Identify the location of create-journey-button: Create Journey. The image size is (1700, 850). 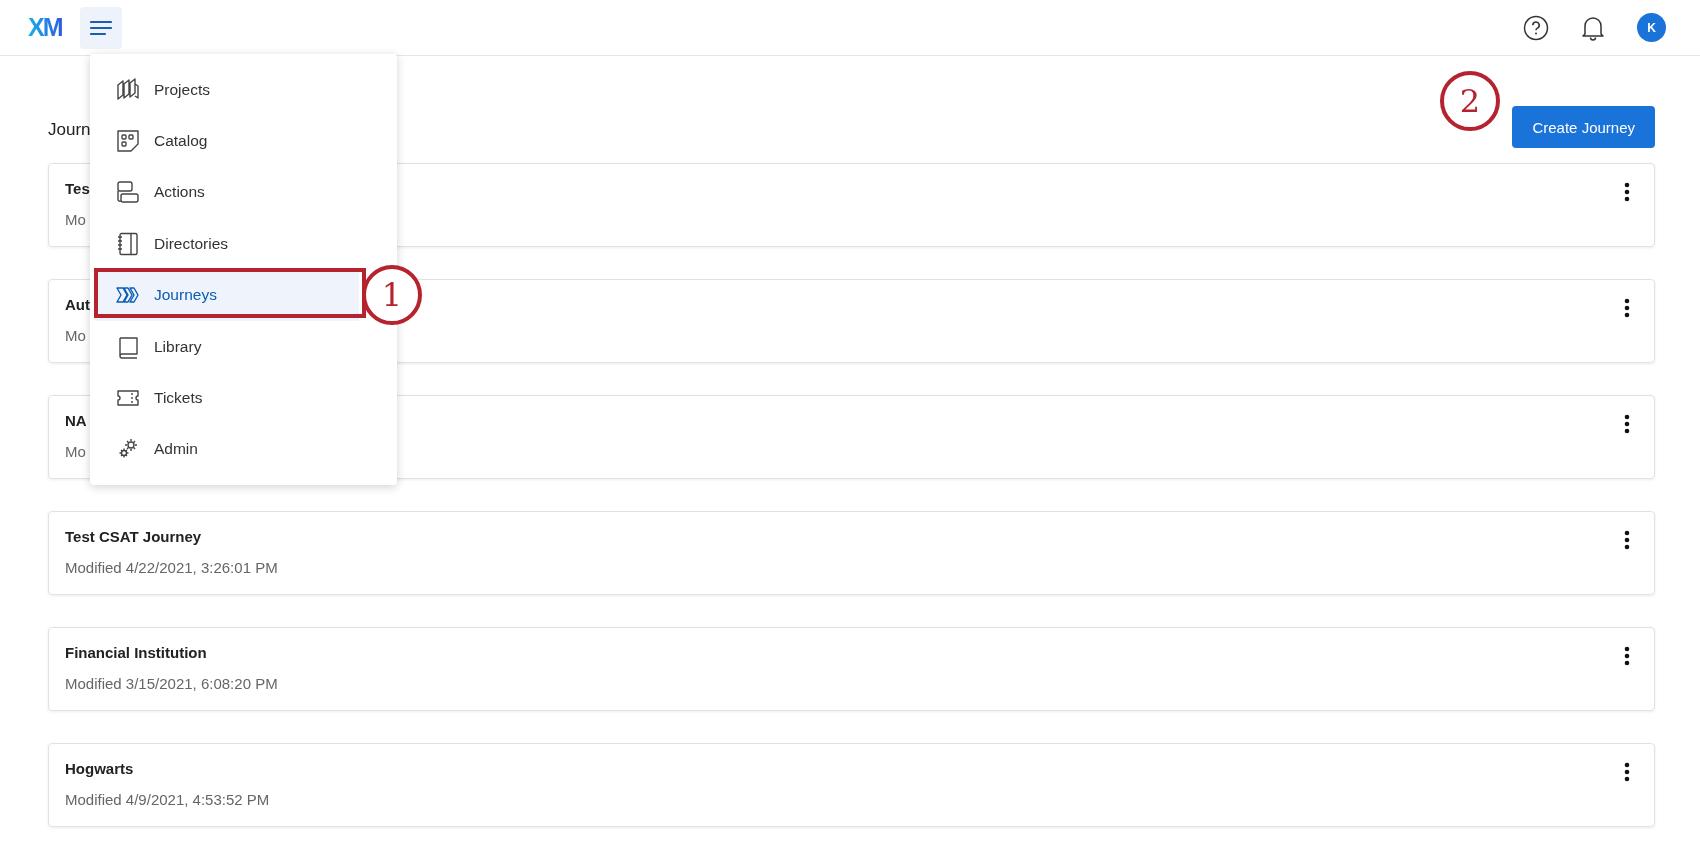
(1583, 127).